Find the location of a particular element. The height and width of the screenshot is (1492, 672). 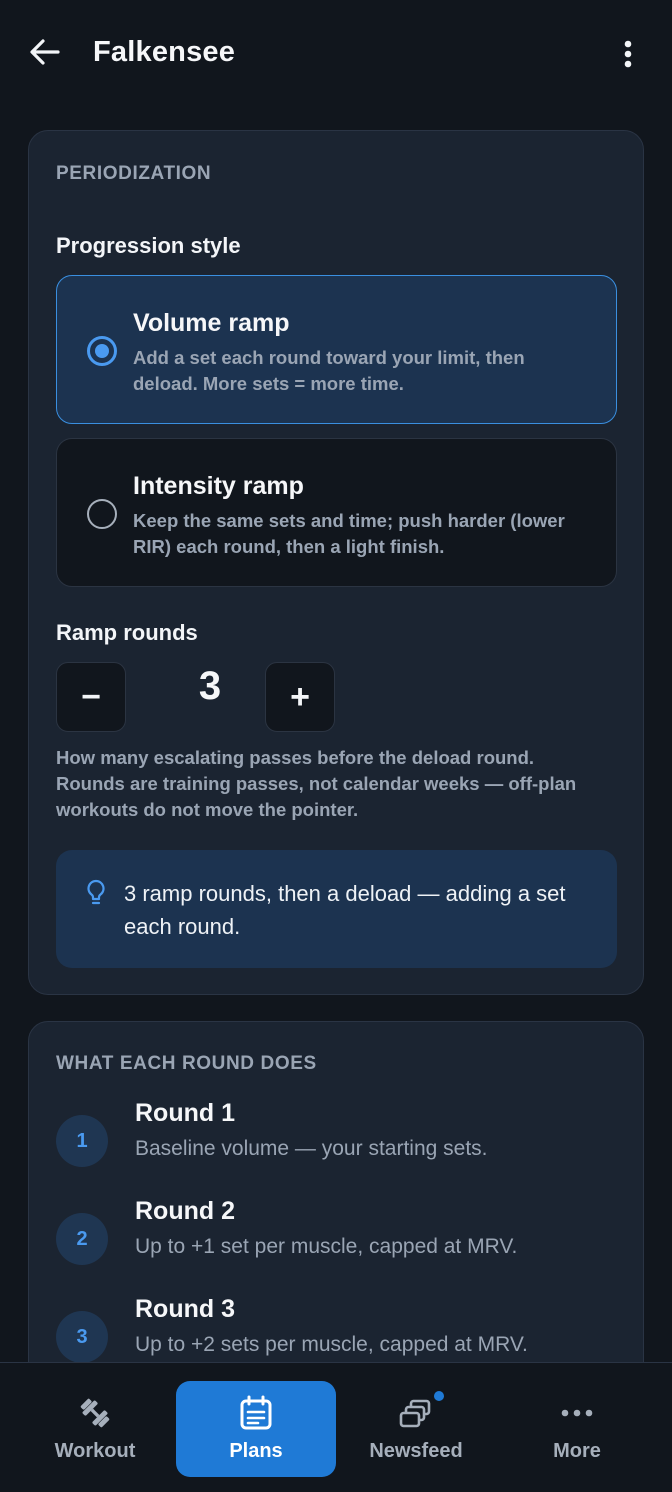

arrow-left-icon is located at coordinates (45, 52).